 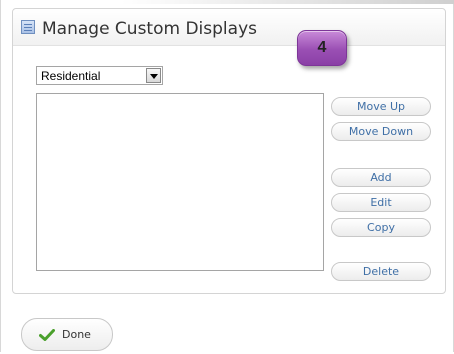 I want to click on move-down-button: Move Down, so click(x=381, y=131).